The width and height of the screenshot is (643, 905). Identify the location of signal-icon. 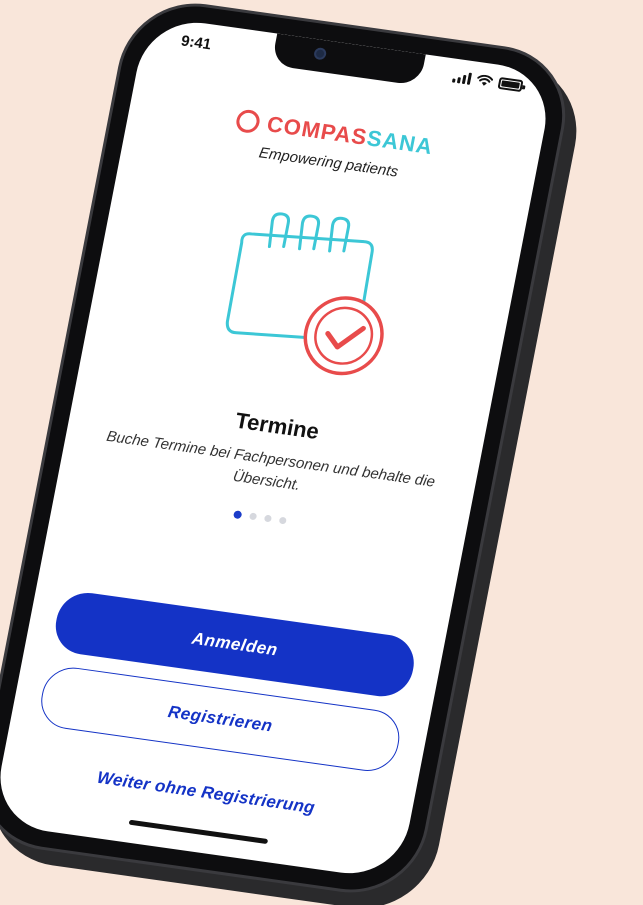
(462, 78).